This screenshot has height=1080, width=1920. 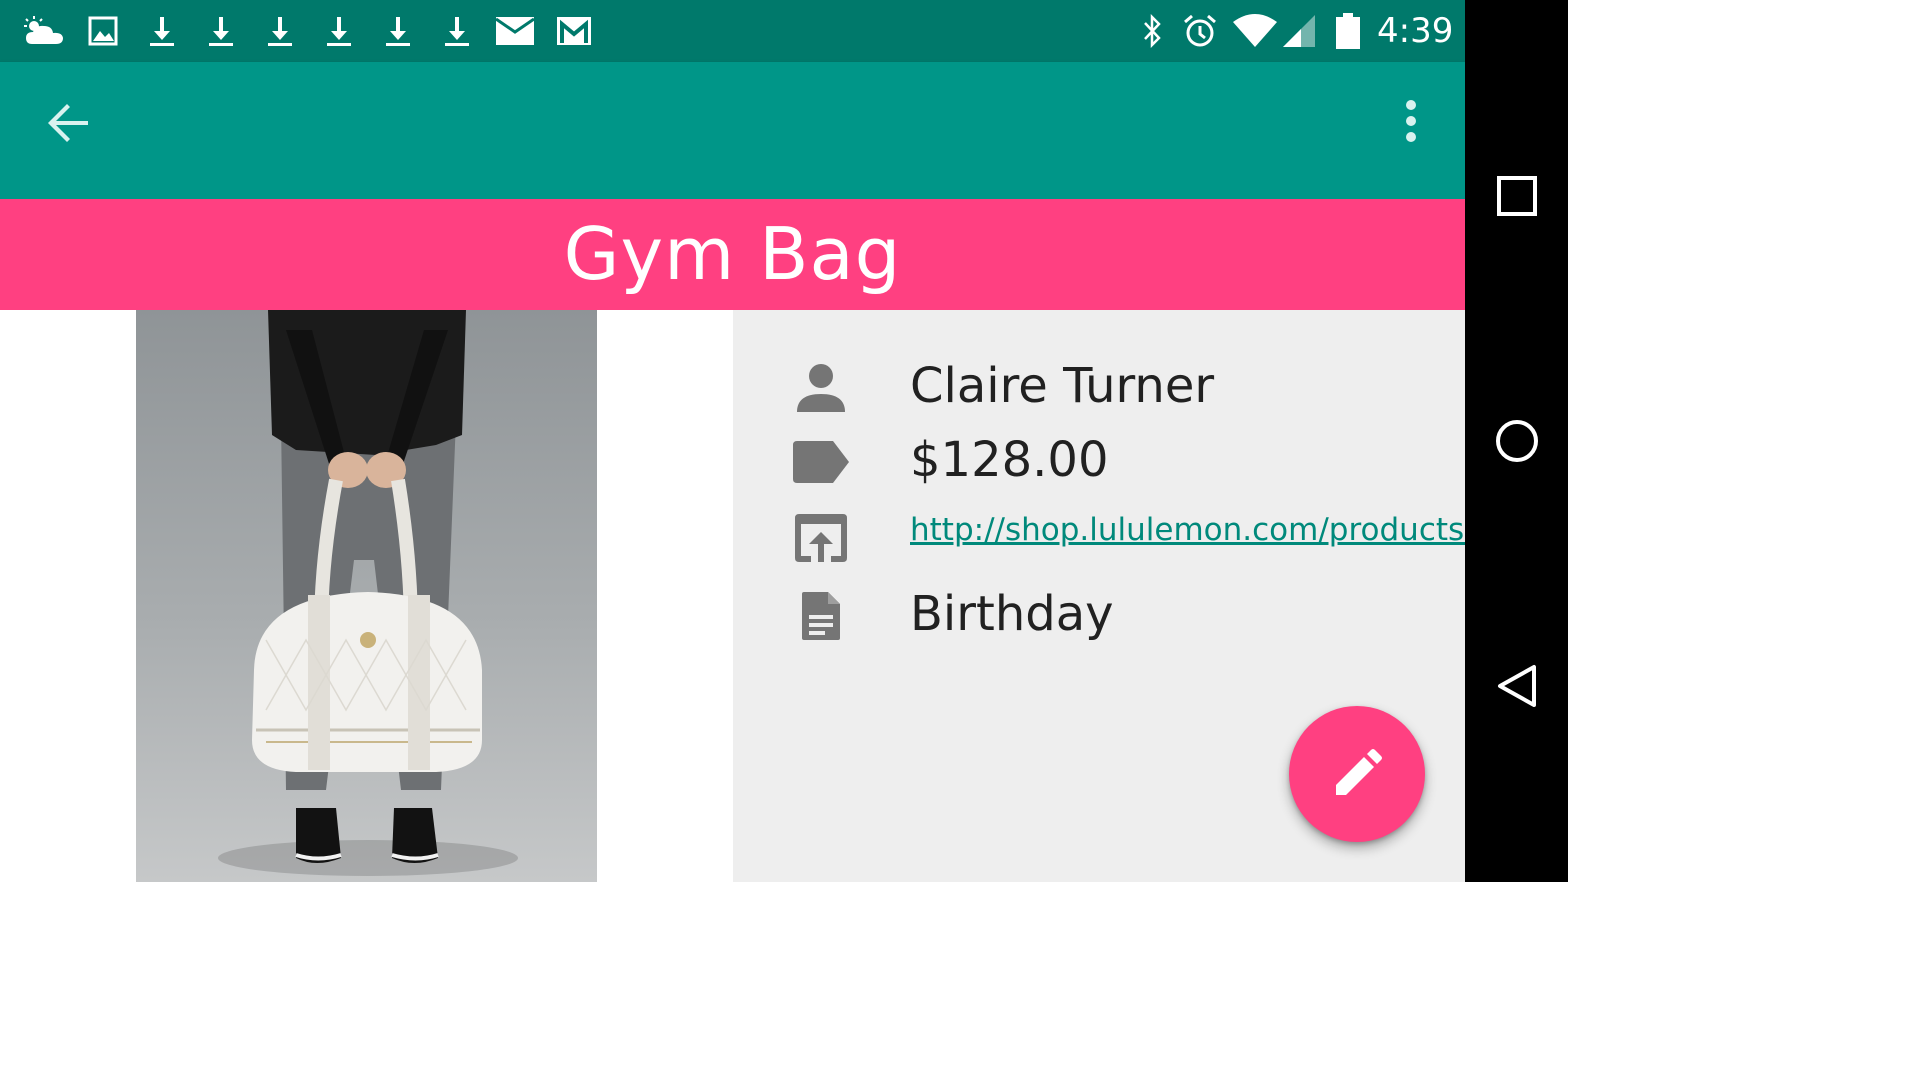 What do you see at coordinates (1255, 31) in the screenshot?
I see `wifi-icon` at bounding box center [1255, 31].